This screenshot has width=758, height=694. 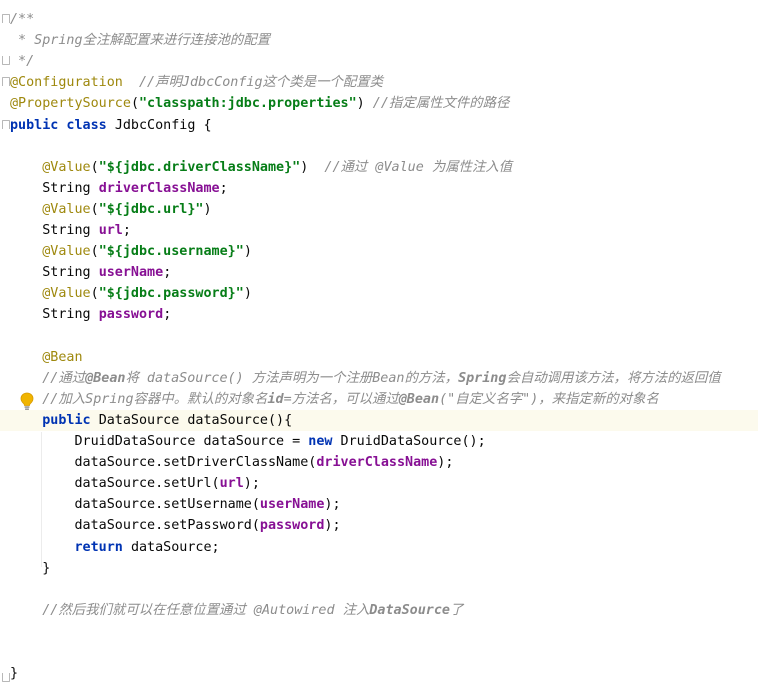 I want to click on code-line: @Value("${jdbc.username}"), so click(x=131, y=251).